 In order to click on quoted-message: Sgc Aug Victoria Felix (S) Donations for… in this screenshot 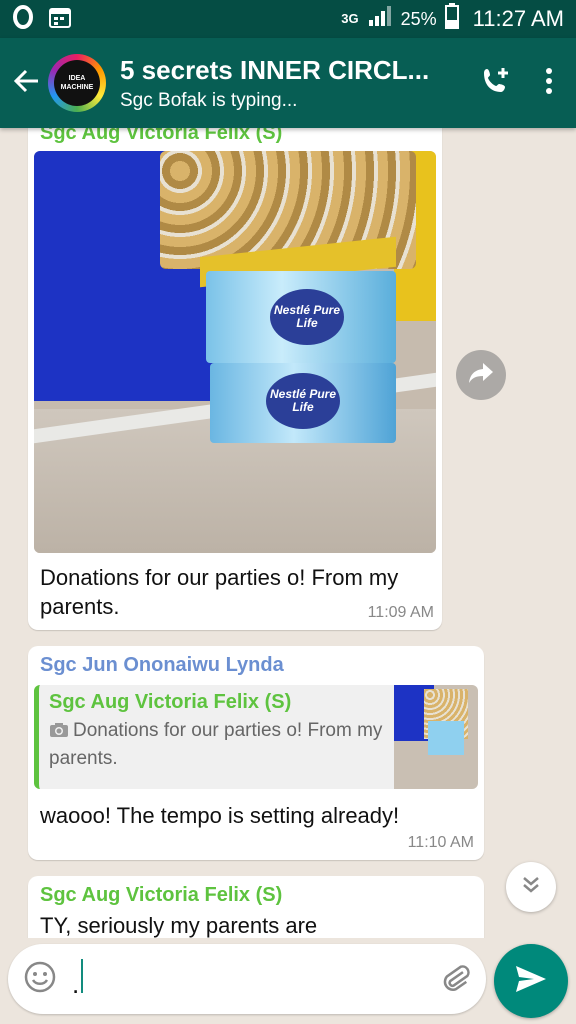, I will do `click(256, 737)`.